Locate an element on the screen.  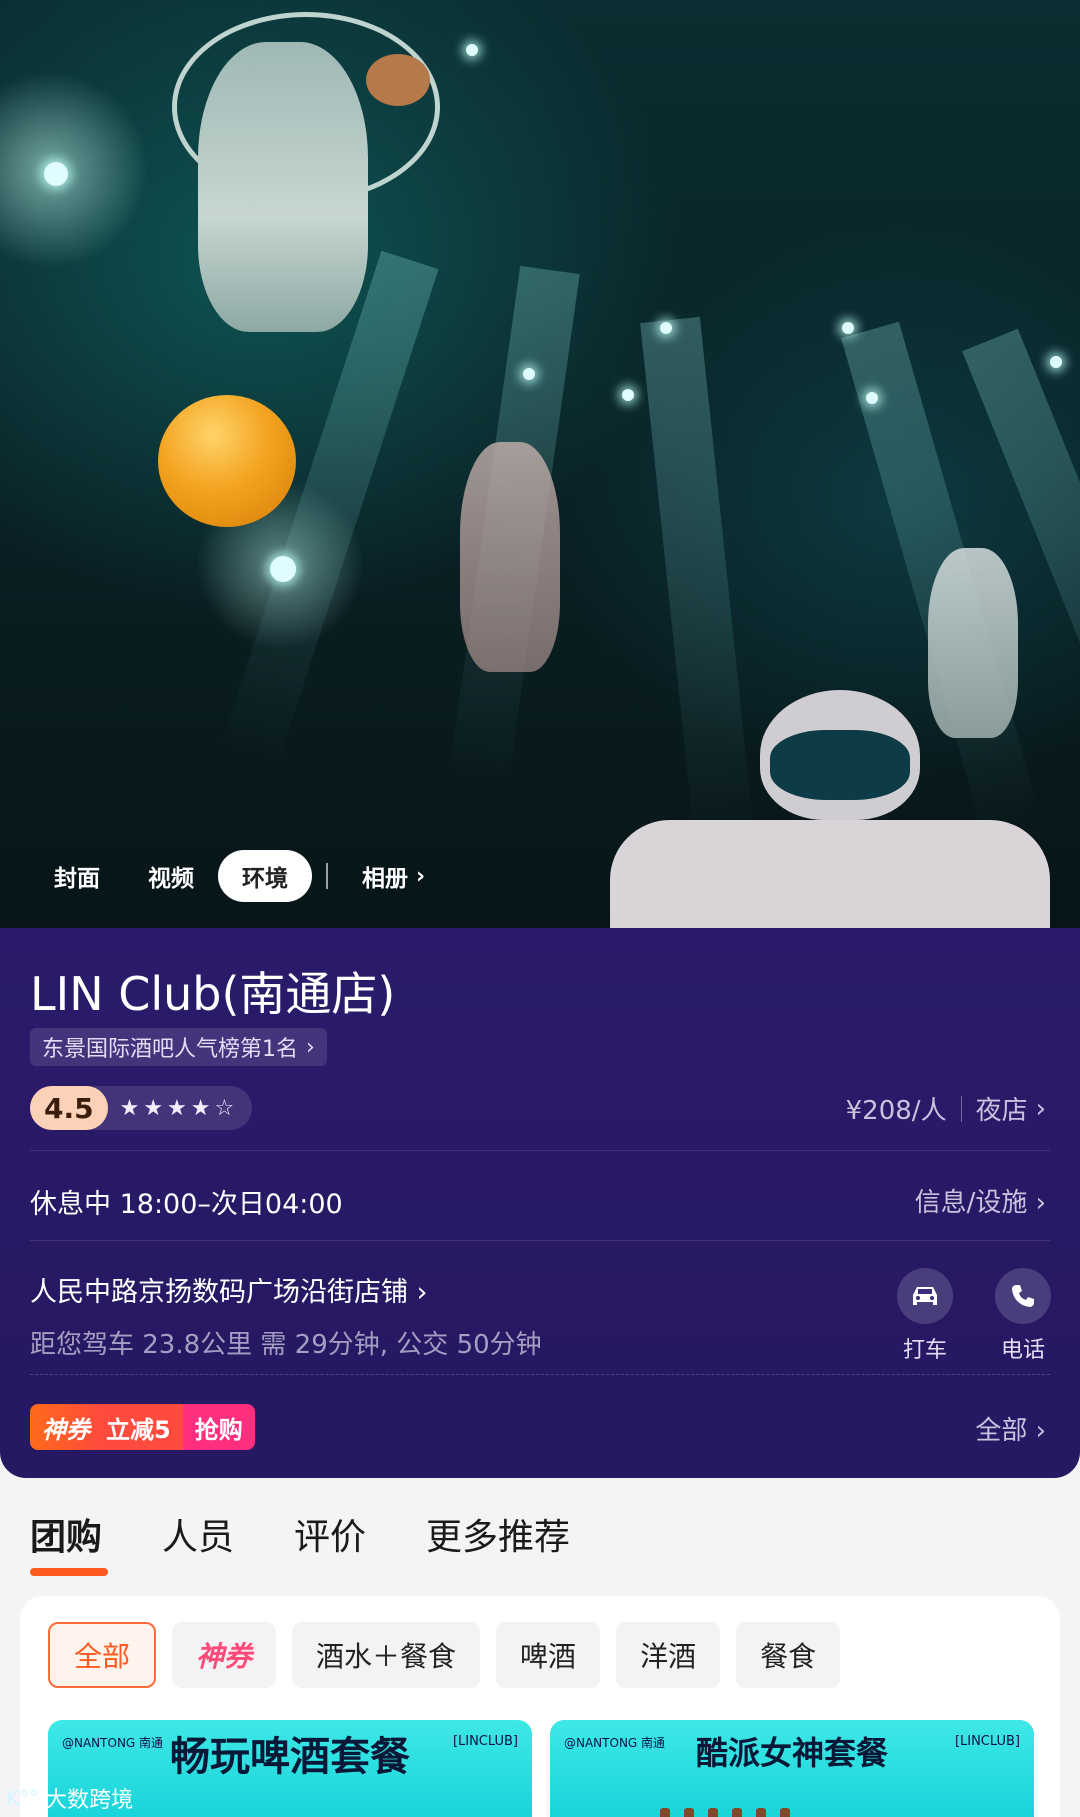
watermark-text: 大数跨境 is located at coordinates (89, 1800).